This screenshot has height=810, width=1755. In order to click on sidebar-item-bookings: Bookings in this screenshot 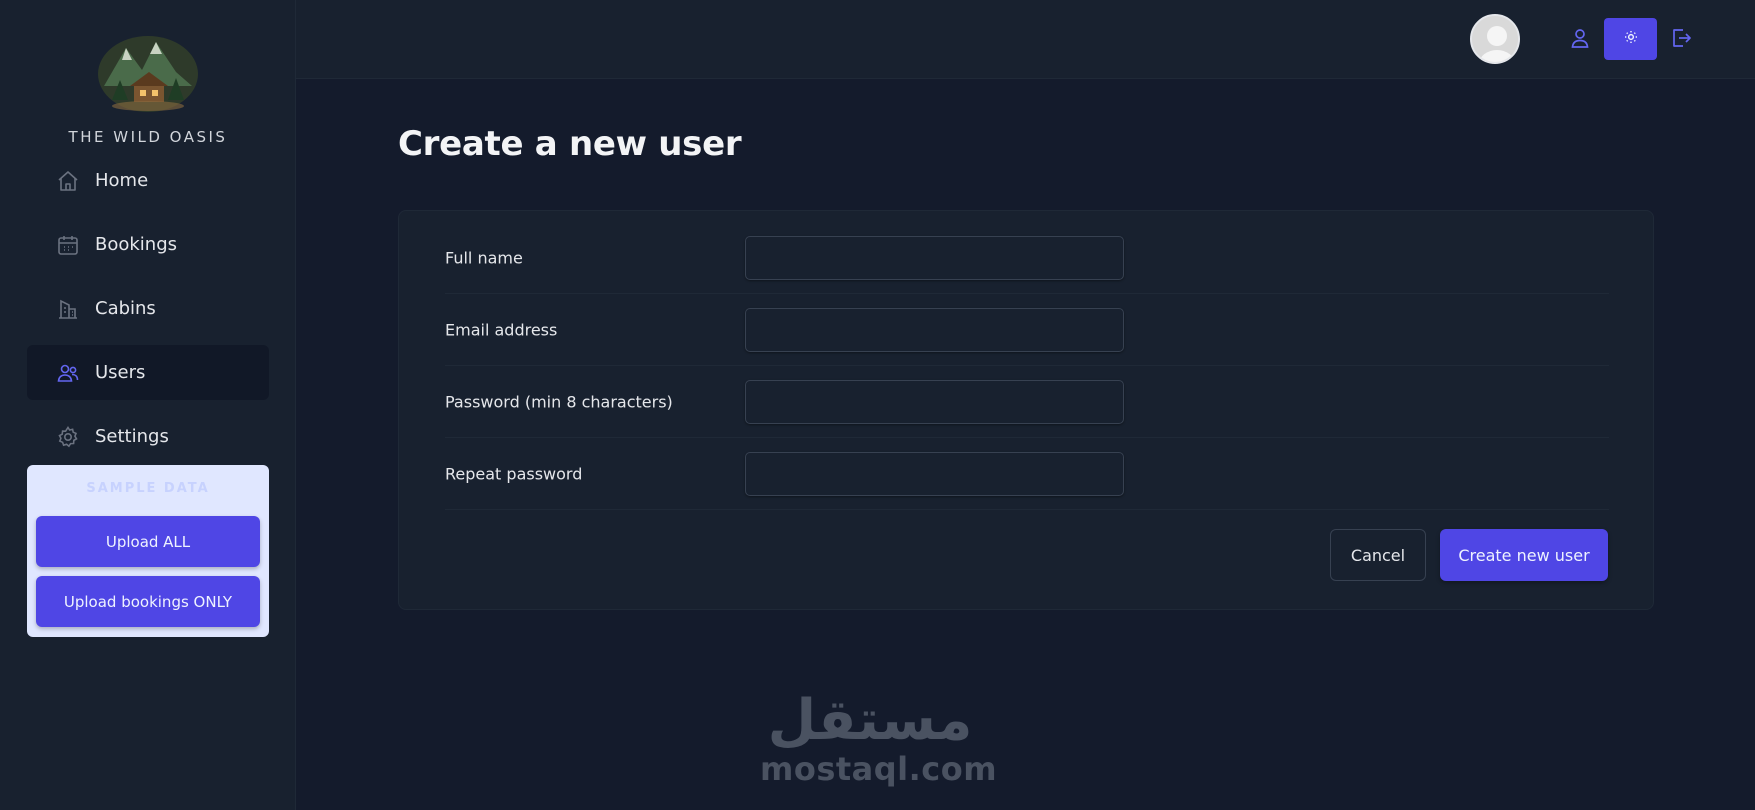, I will do `click(148, 244)`.